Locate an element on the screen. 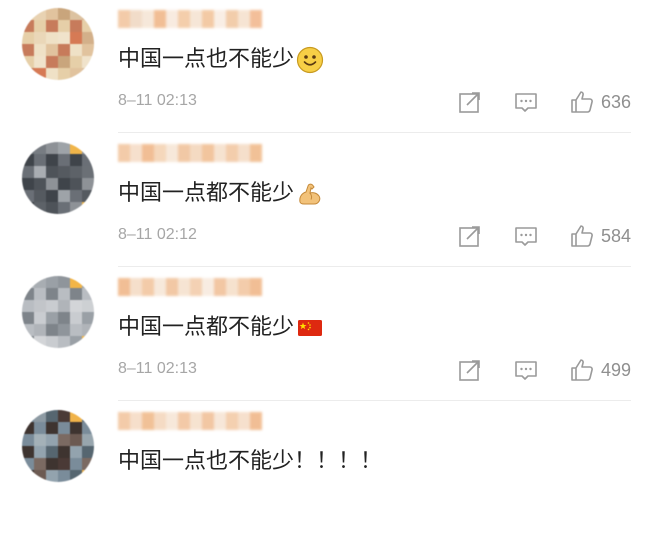 Image resolution: width=661 pixels, height=536 pixels. comment-text: 中国一点也不能少！！！！ is located at coordinates (250, 462).